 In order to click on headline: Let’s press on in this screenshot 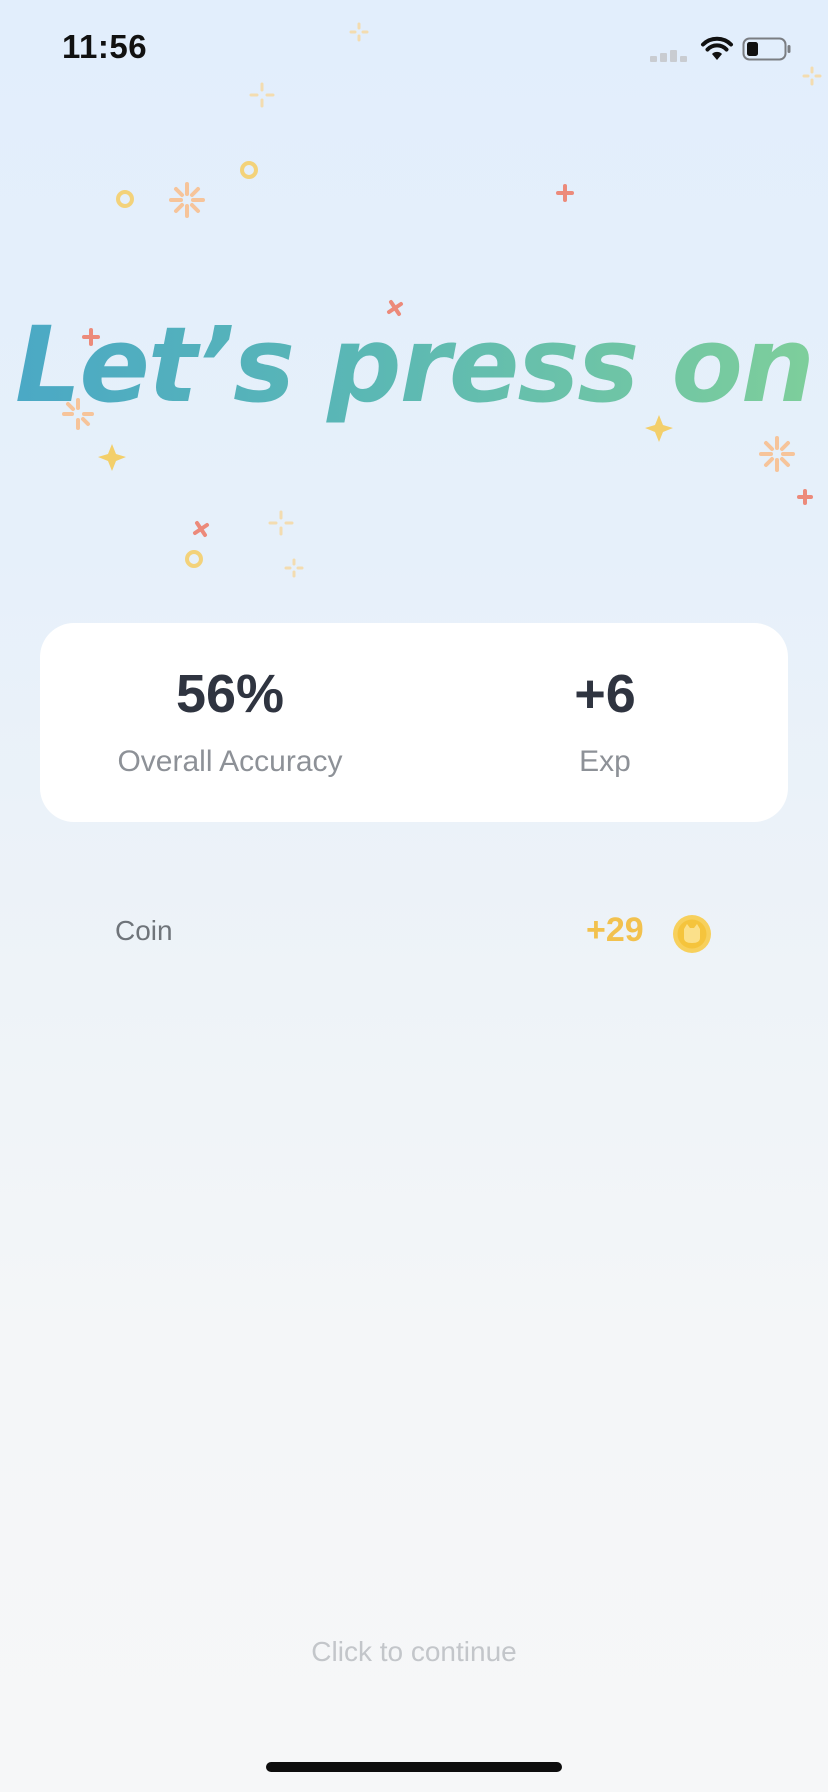, I will do `click(414, 365)`.